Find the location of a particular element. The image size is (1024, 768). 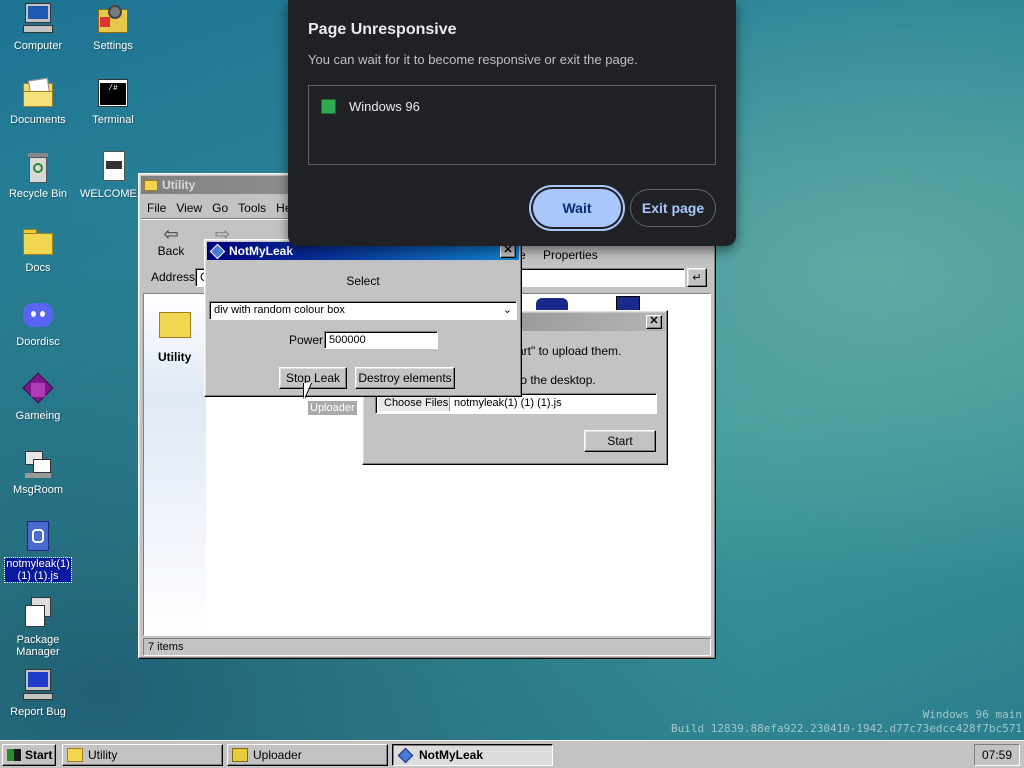

uploader-tooltip: Uploader is located at coordinates (332, 408).